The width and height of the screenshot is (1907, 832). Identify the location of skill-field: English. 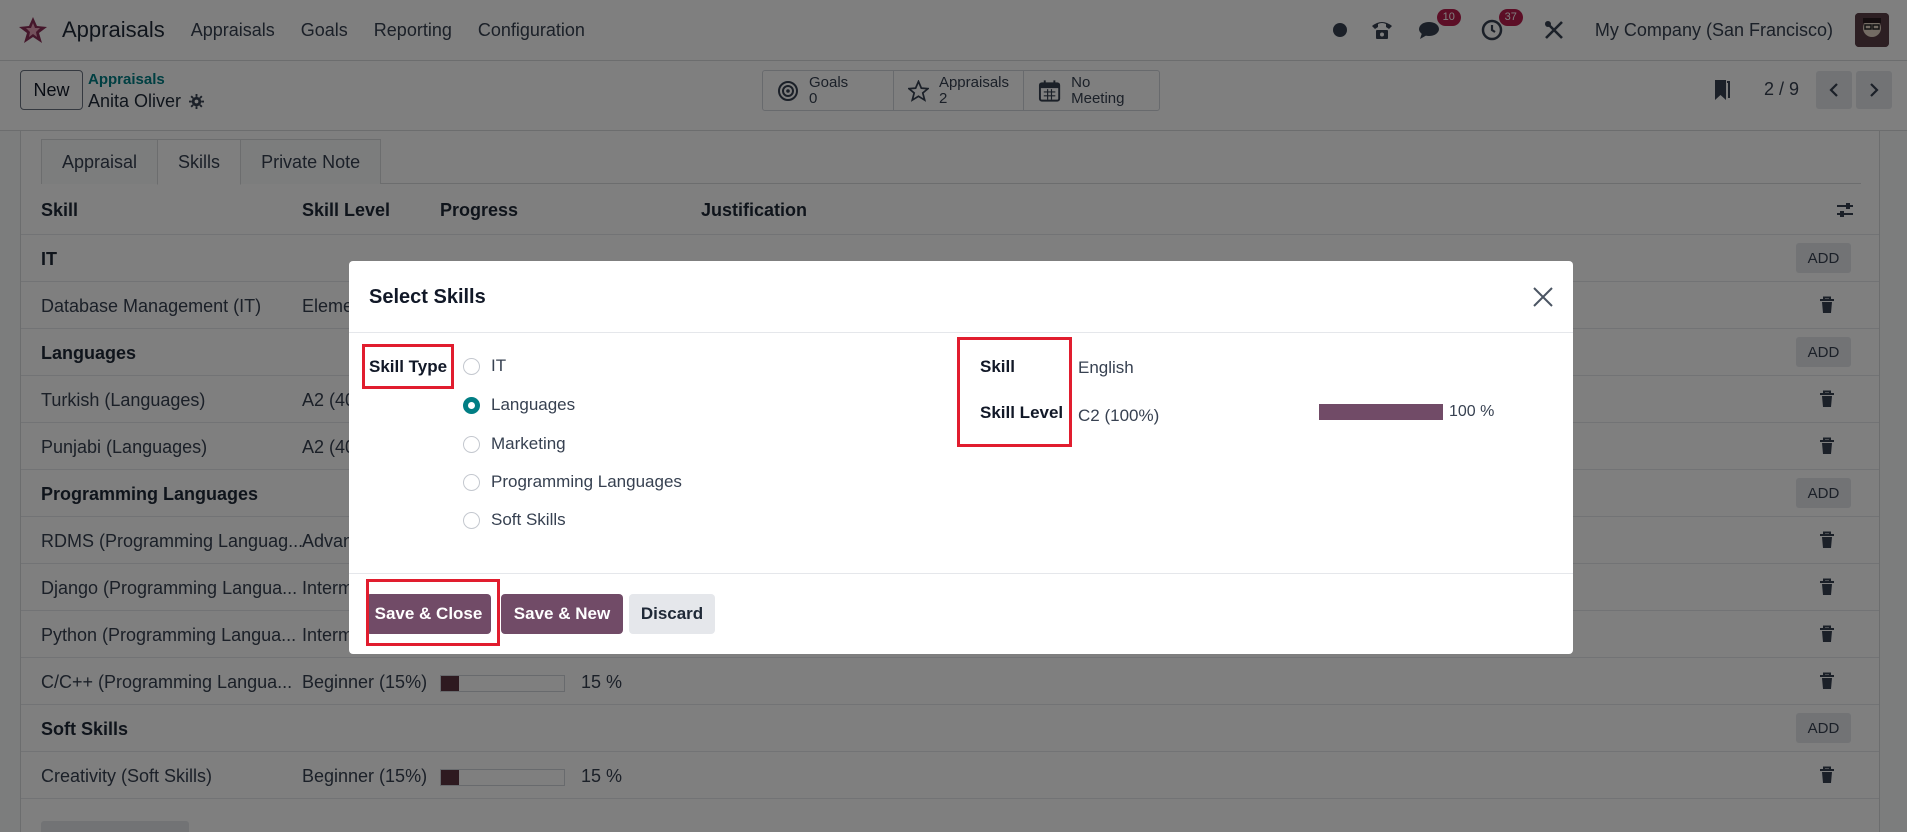
(1106, 368).